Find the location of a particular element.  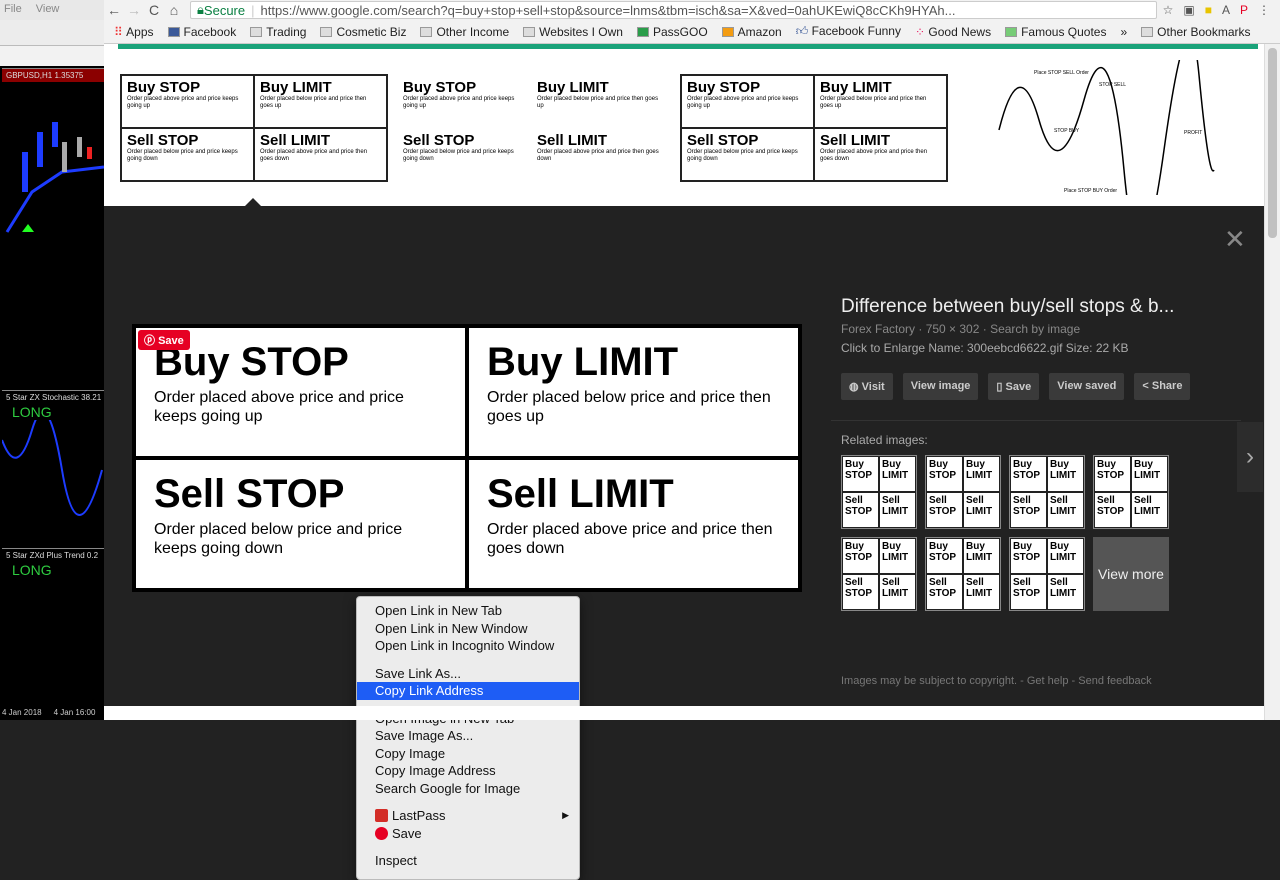

image-dimensions: 750 × 302 is located at coordinates (952, 329).